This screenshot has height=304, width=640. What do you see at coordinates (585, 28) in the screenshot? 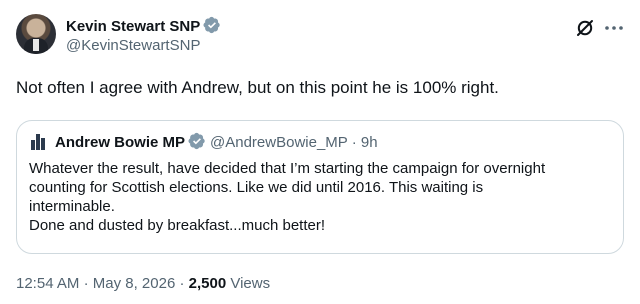
I see `grok-icon` at bounding box center [585, 28].